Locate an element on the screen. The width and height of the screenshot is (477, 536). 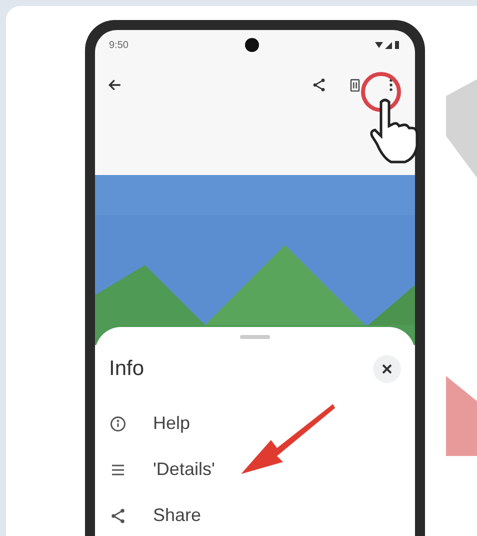
status-time: 9:50 is located at coordinates (118, 45).